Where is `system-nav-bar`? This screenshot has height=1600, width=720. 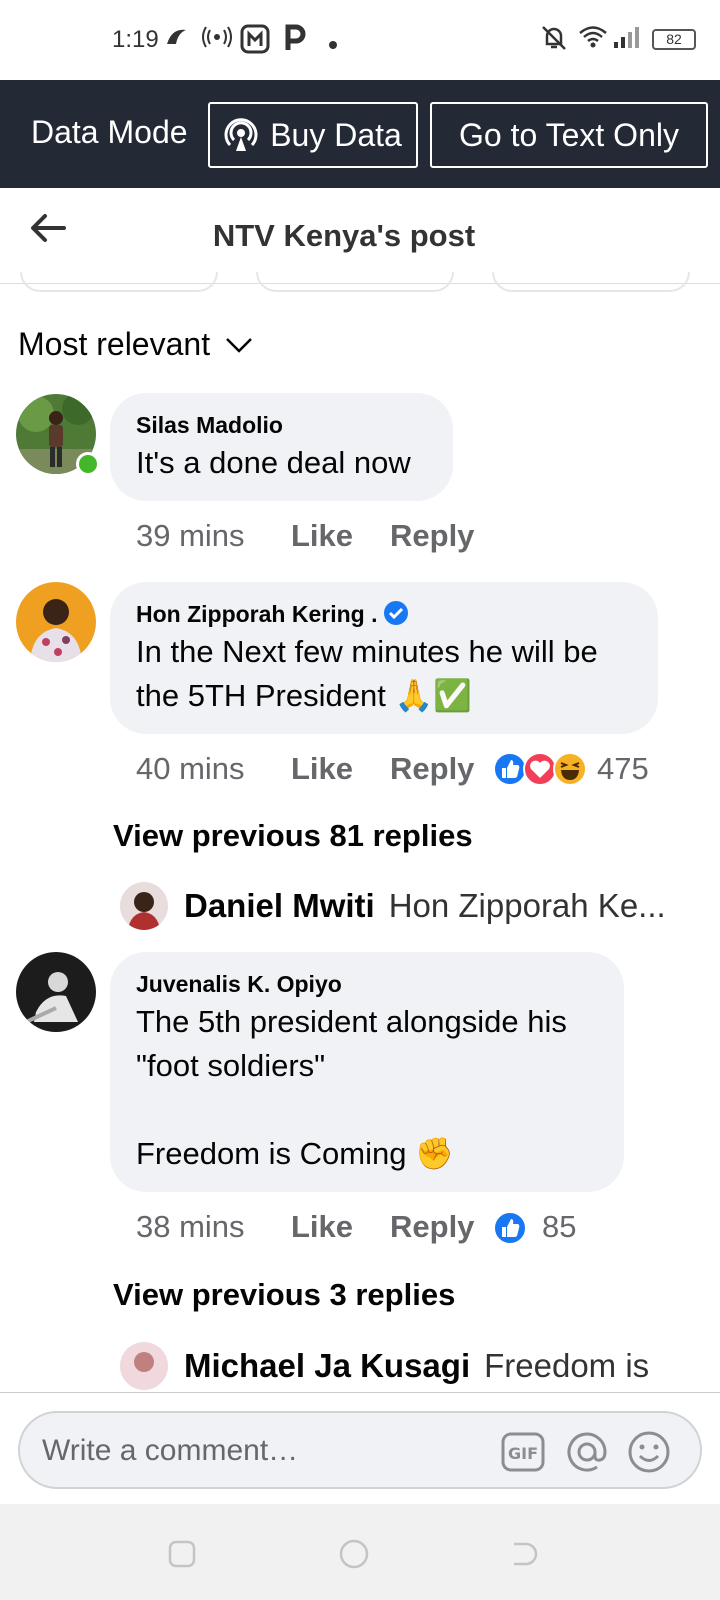
system-nav-bar is located at coordinates (360, 1552).